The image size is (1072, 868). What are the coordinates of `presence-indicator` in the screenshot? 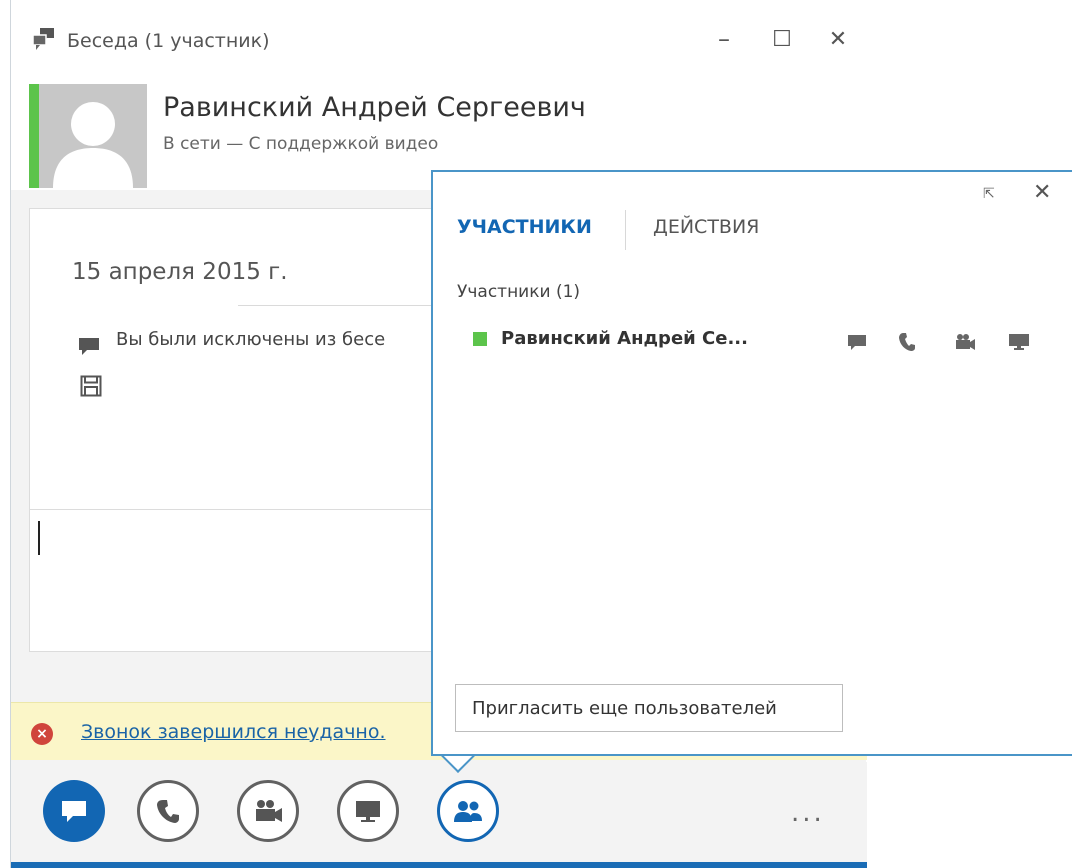 It's located at (34, 136).